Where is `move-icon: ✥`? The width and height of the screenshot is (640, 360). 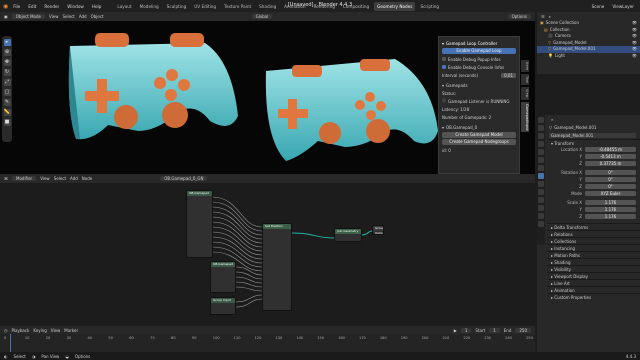 move-icon: ✥ is located at coordinates (7, 62).